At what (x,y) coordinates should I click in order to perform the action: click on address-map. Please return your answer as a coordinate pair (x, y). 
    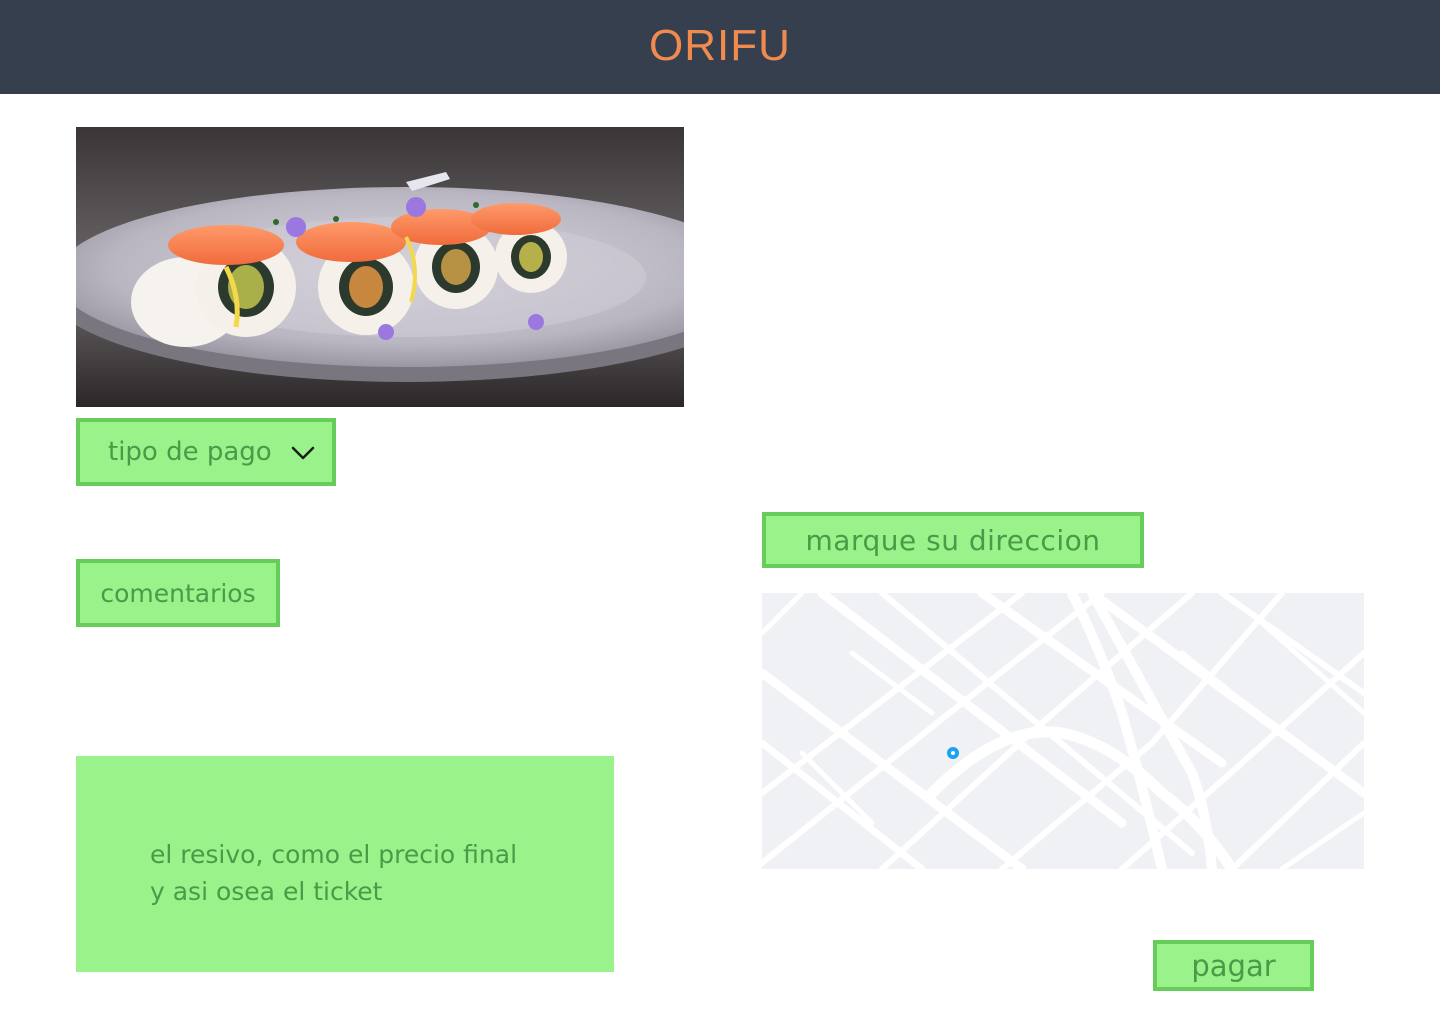
    Looking at the image, I should click on (1063, 731).